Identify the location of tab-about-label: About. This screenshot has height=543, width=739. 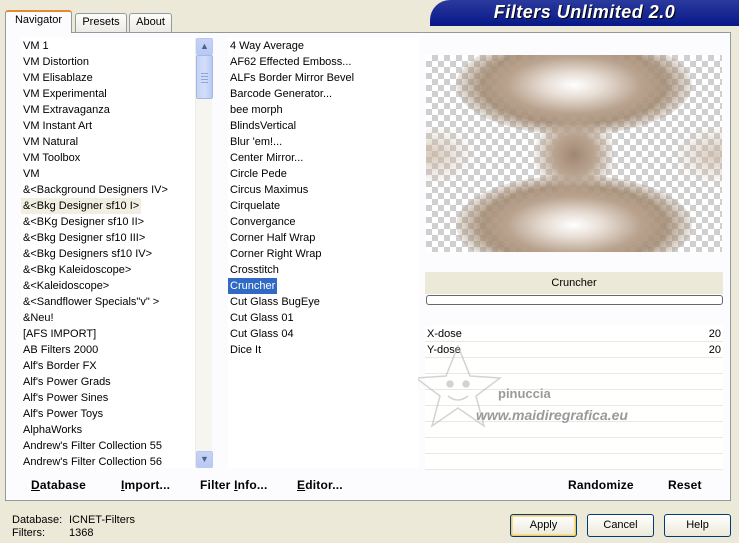
(150, 22).